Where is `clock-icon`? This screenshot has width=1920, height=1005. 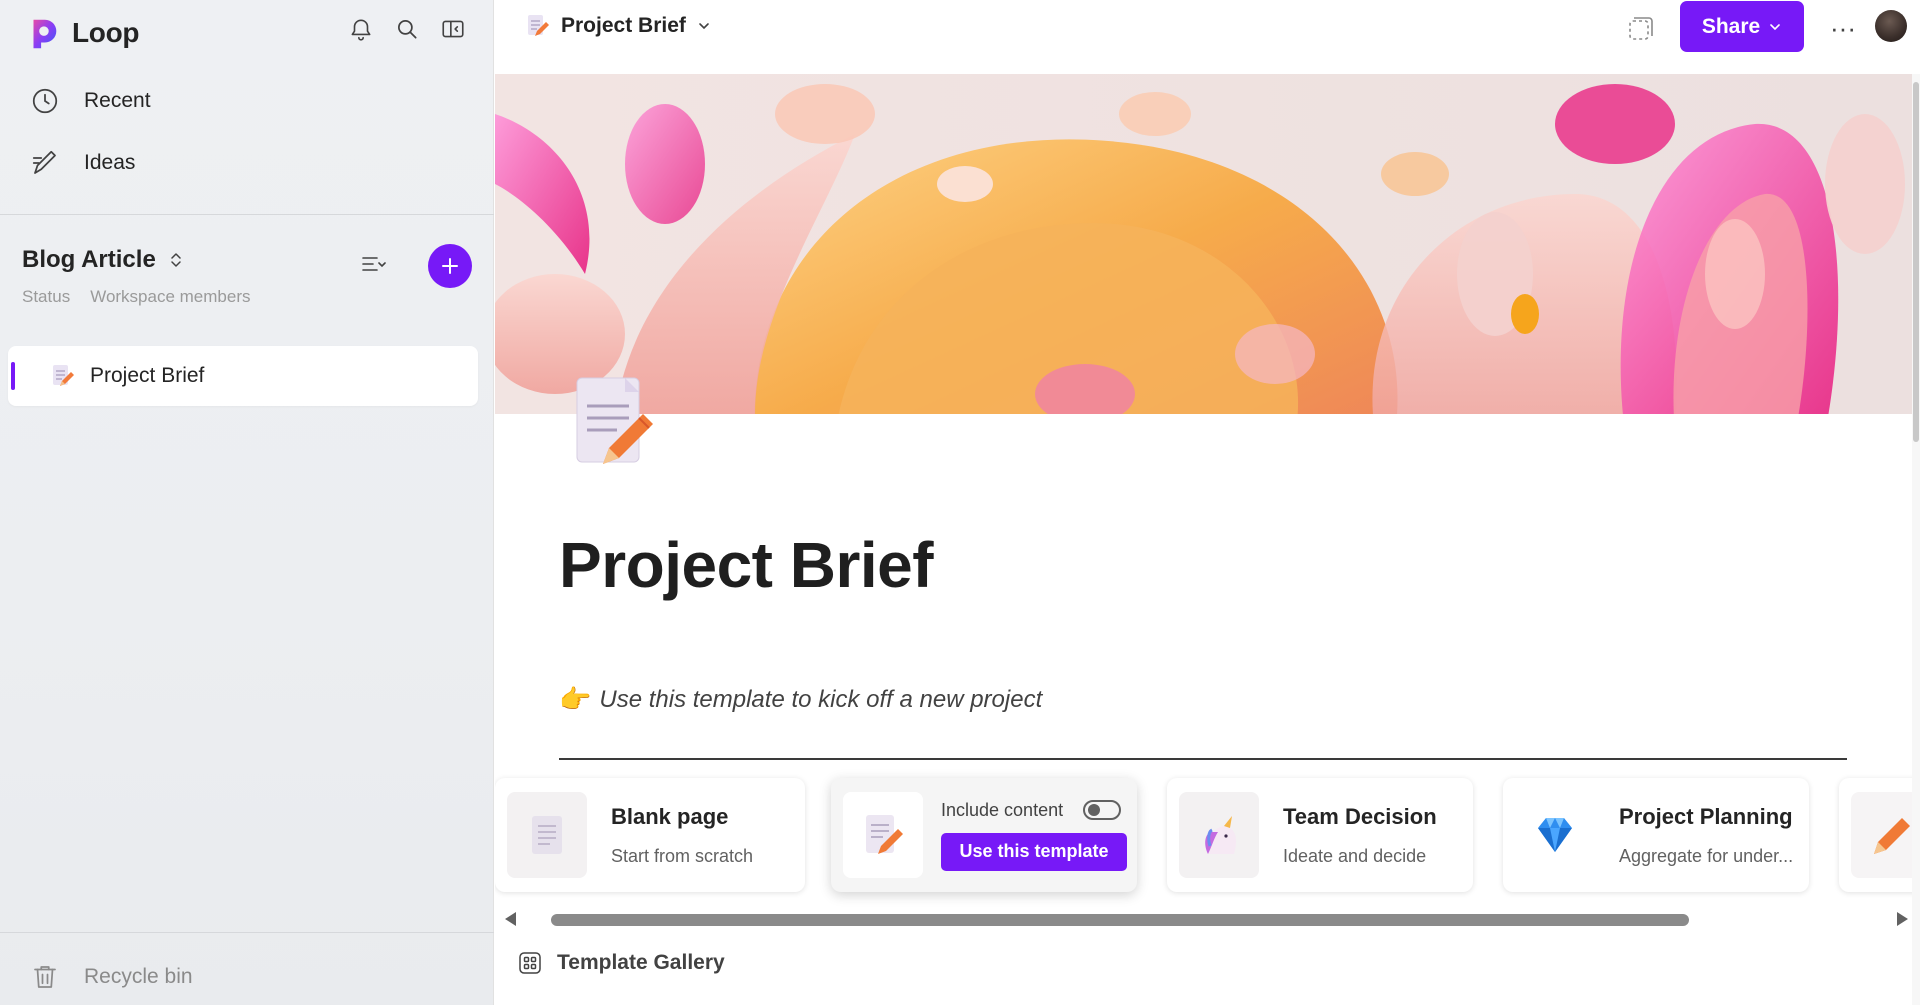
clock-icon is located at coordinates (45, 101).